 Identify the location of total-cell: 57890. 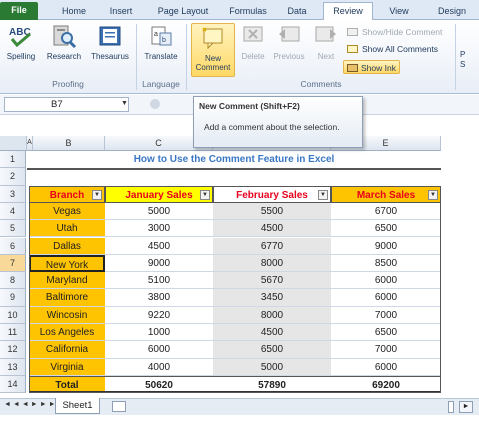
(272, 384).